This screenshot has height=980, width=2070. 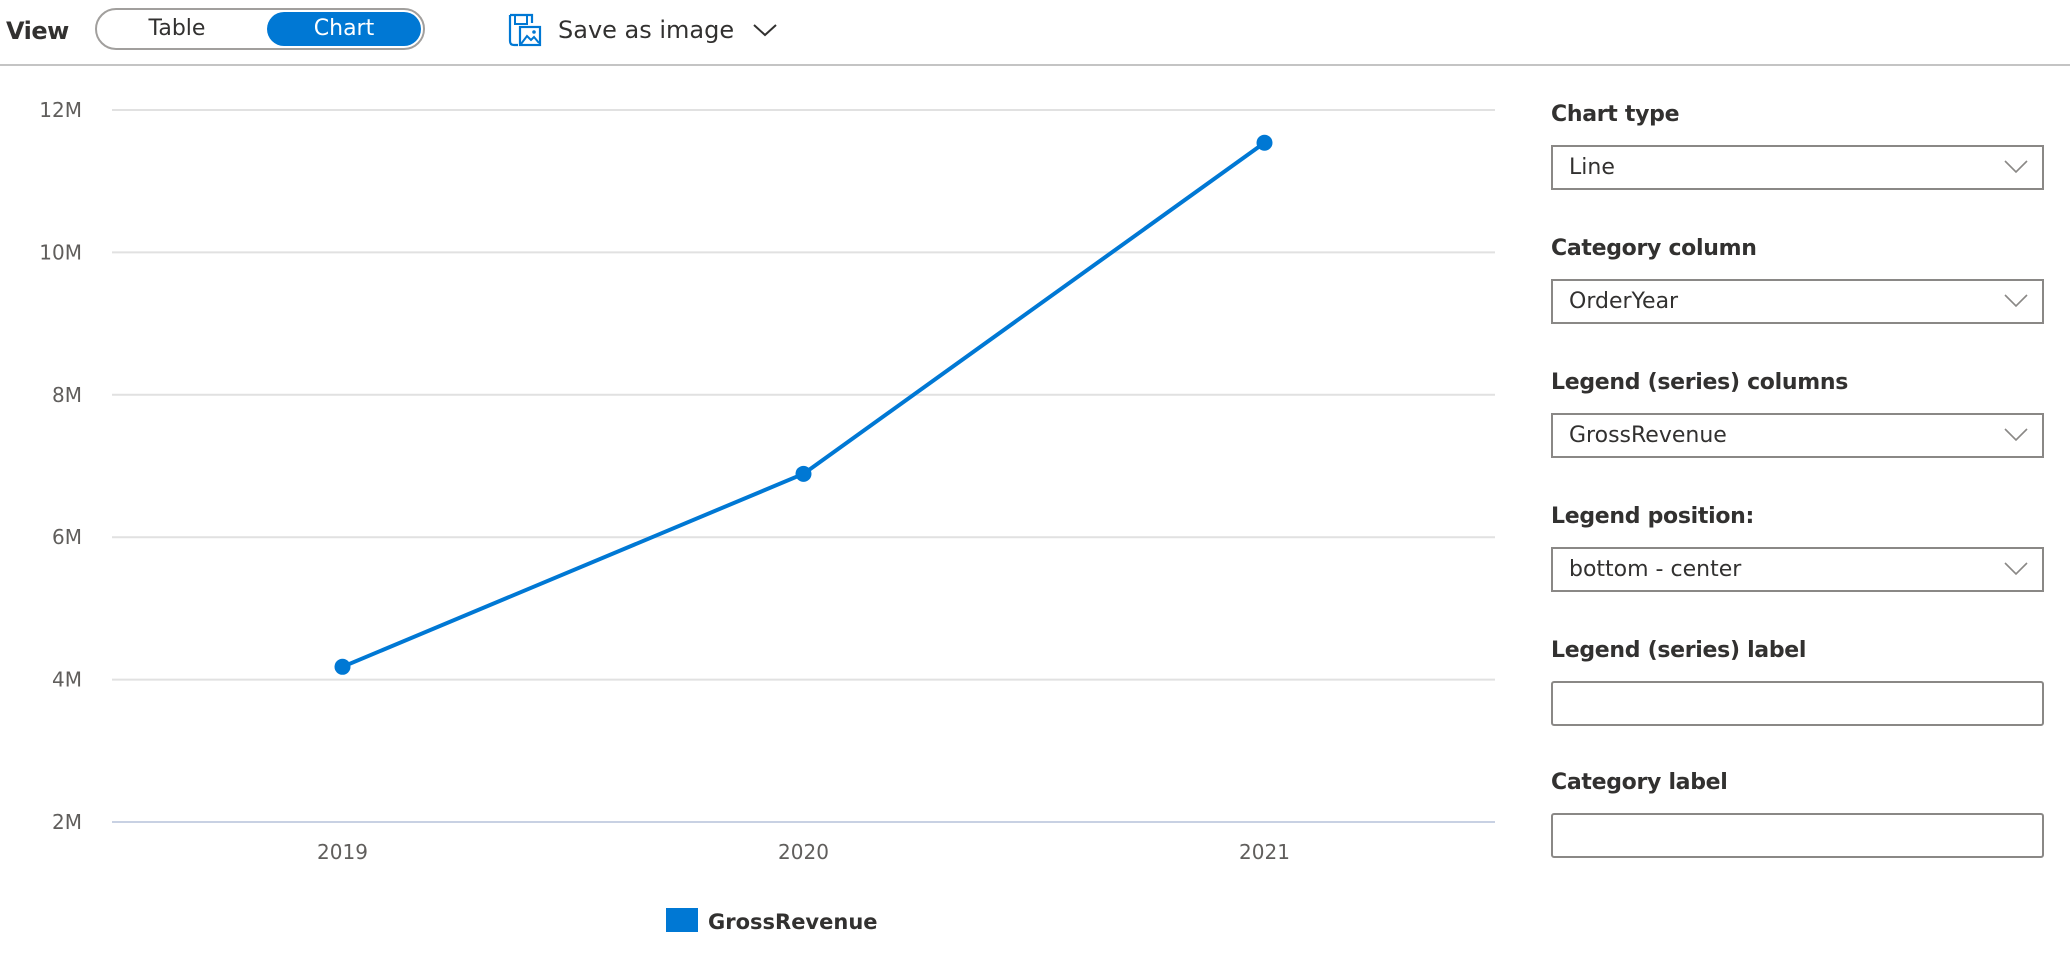 What do you see at coordinates (1264, 852) in the screenshot?
I see `x-tick-label: 2021` at bounding box center [1264, 852].